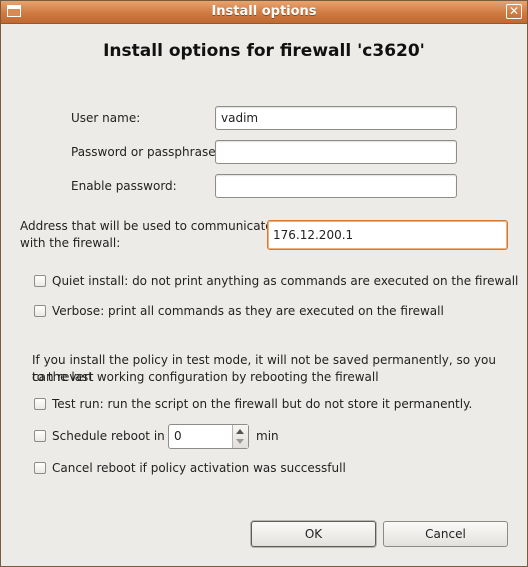 The height and width of the screenshot is (567, 528). I want to click on reboot-minutes-value: 0, so click(178, 436).